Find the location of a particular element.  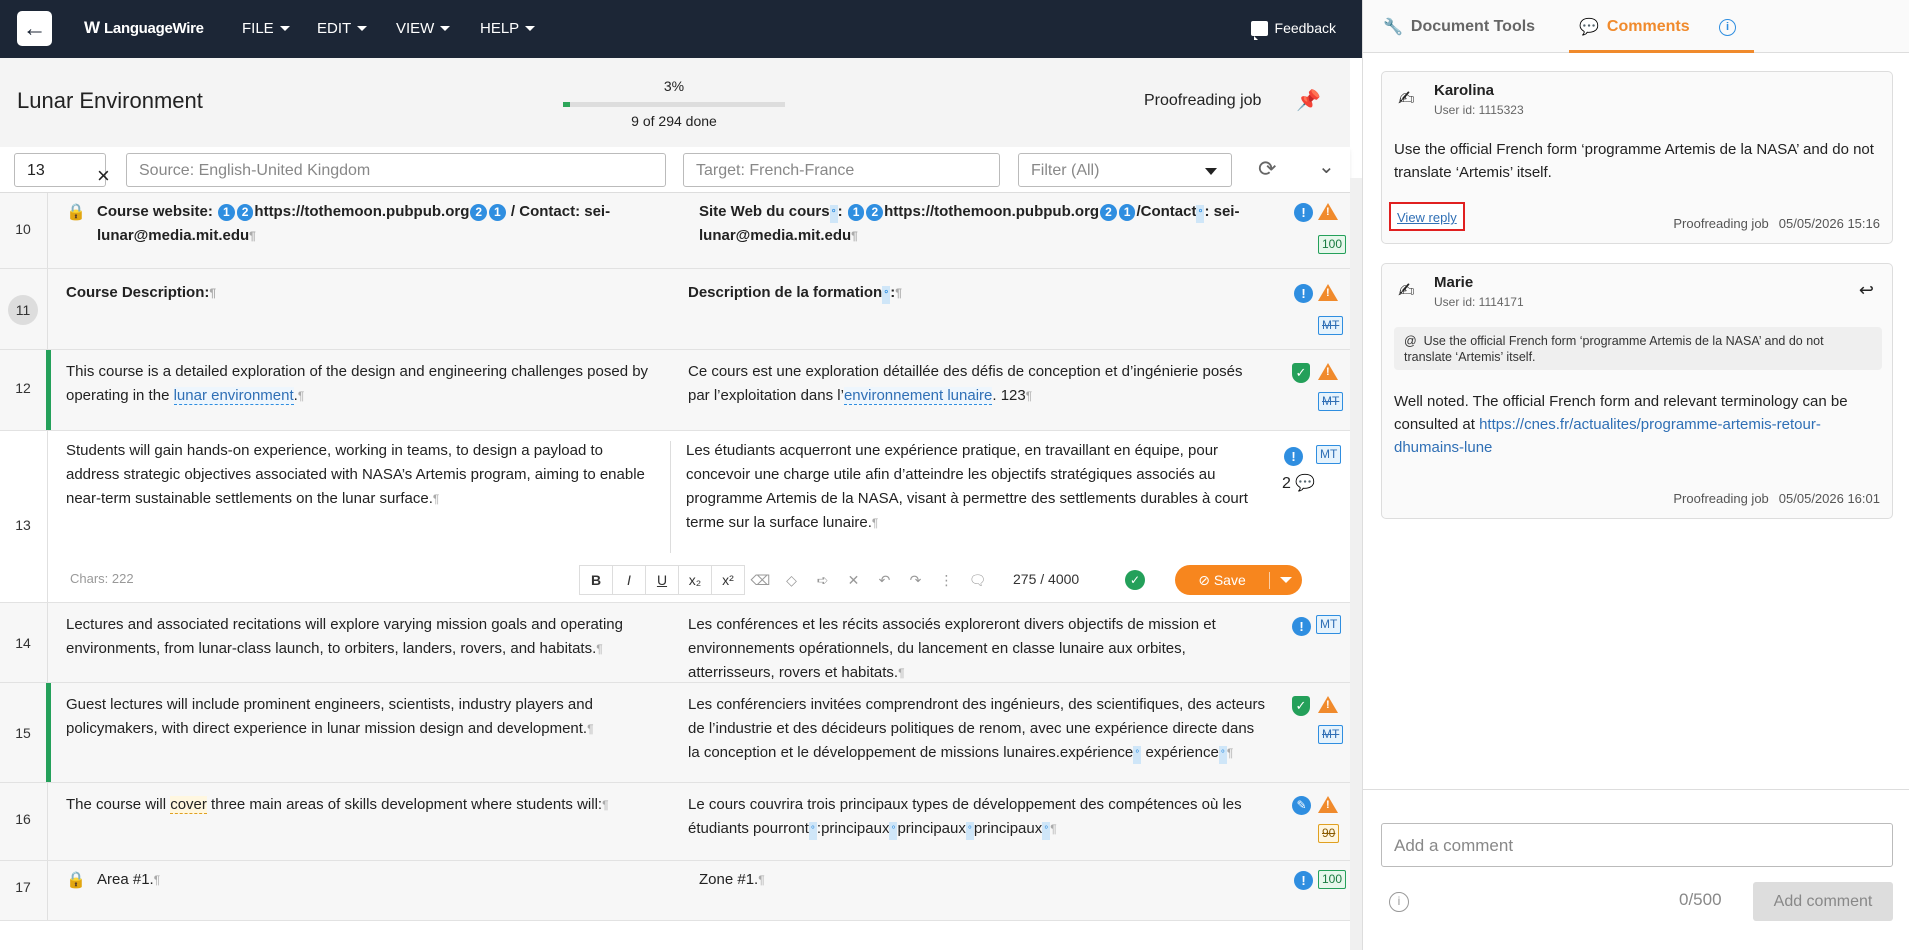

target-search-input: Target: French-France is located at coordinates (841, 170).